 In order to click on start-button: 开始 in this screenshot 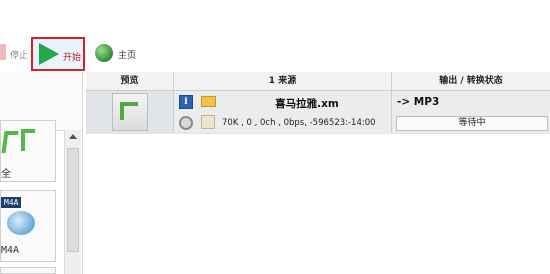, I will do `click(58, 54)`.